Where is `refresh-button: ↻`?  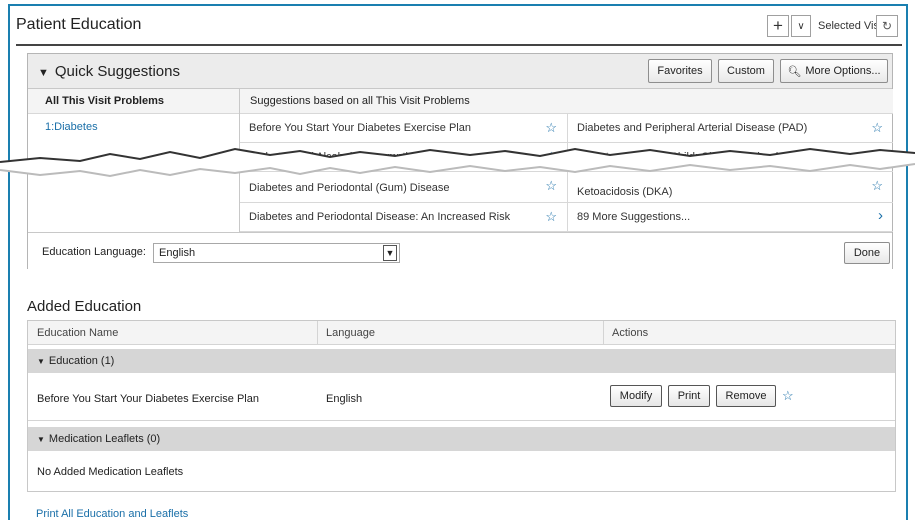 refresh-button: ↻ is located at coordinates (887, 26).